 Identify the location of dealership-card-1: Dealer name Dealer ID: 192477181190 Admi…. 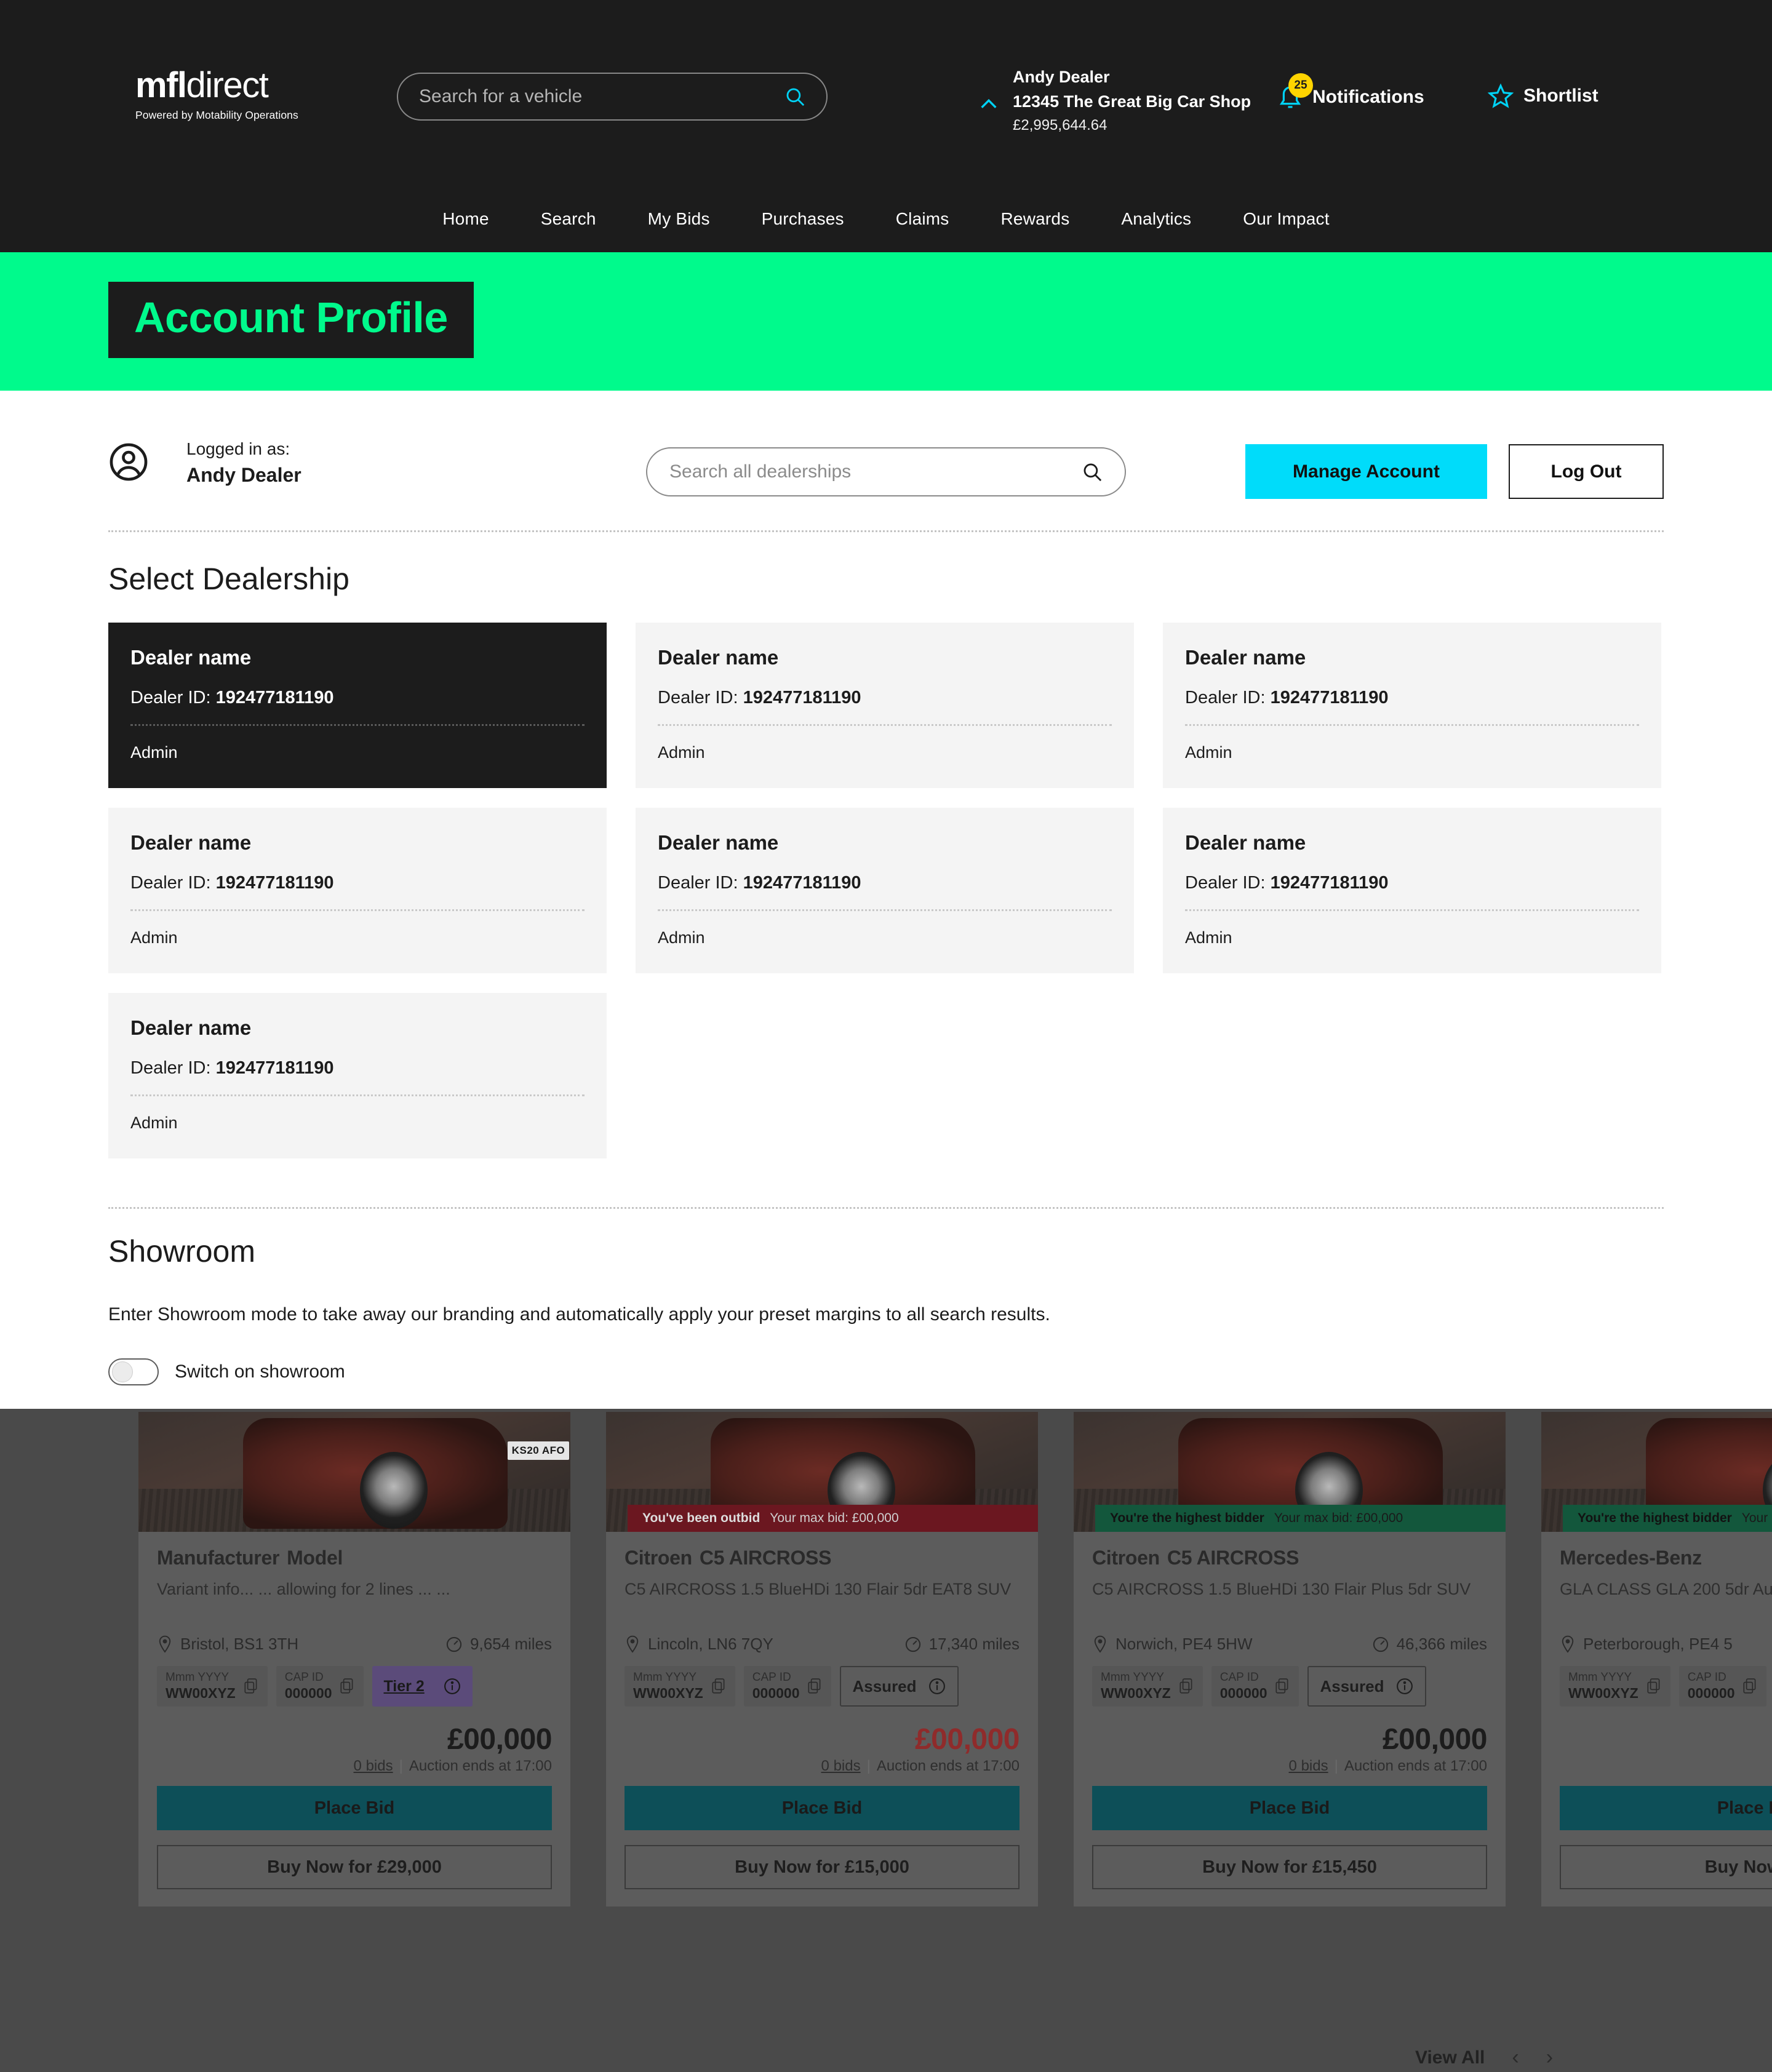
(358, 706).